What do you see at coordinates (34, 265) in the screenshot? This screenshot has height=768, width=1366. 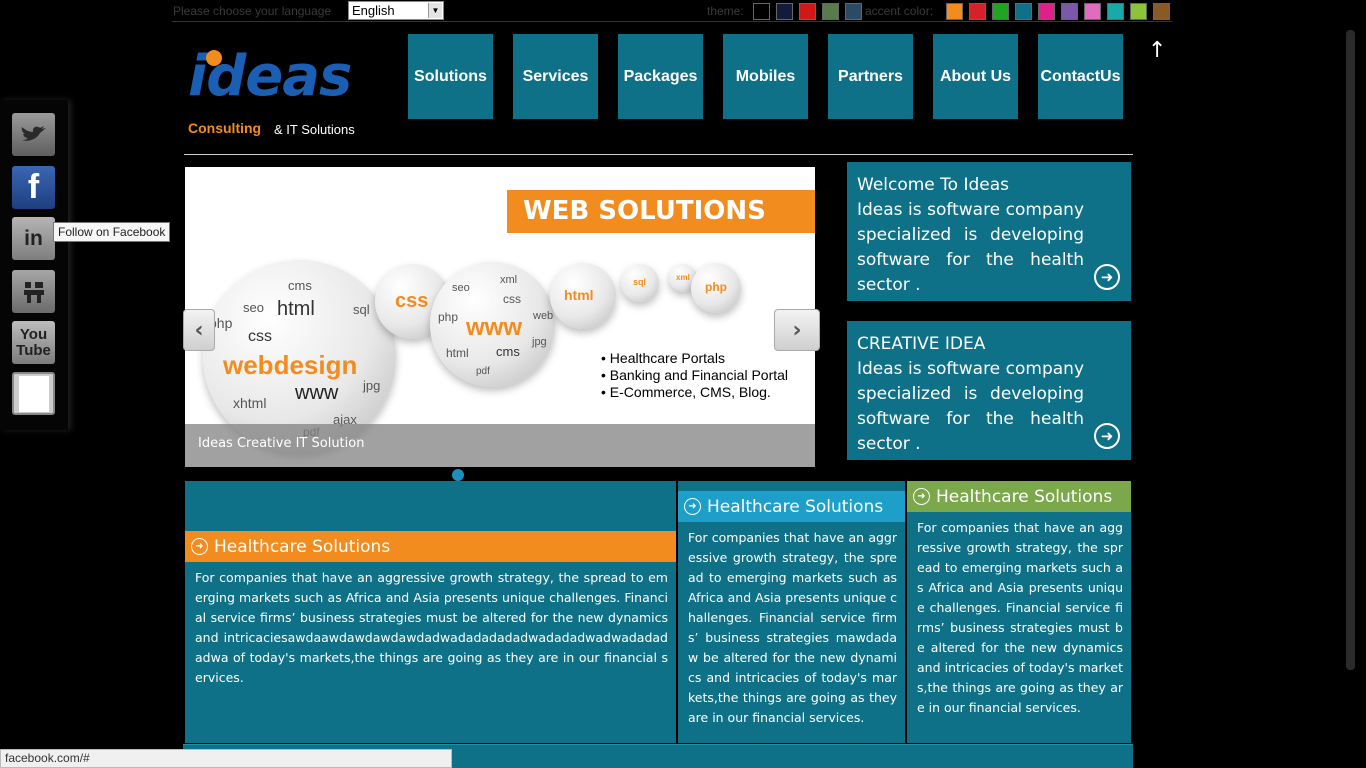 I see `social-sidebar: f in You Tube` at bounding box center [34, 265].